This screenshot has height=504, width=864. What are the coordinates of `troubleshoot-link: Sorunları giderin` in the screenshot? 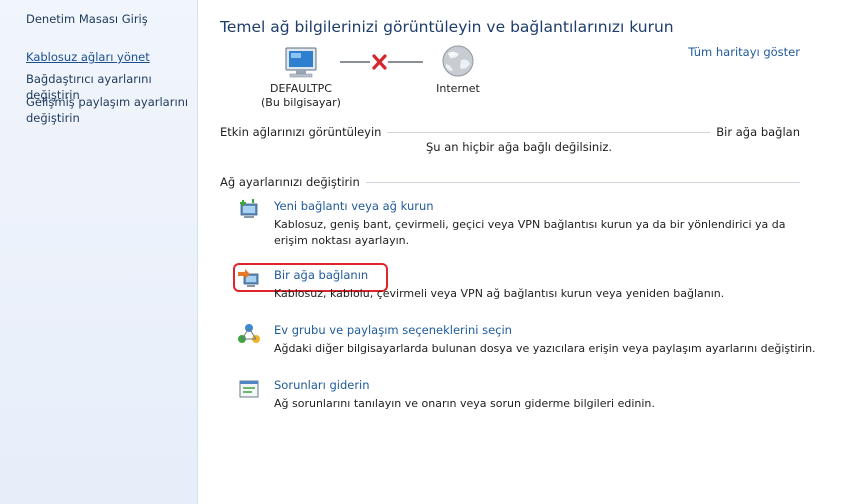 It's located at (322, 385).